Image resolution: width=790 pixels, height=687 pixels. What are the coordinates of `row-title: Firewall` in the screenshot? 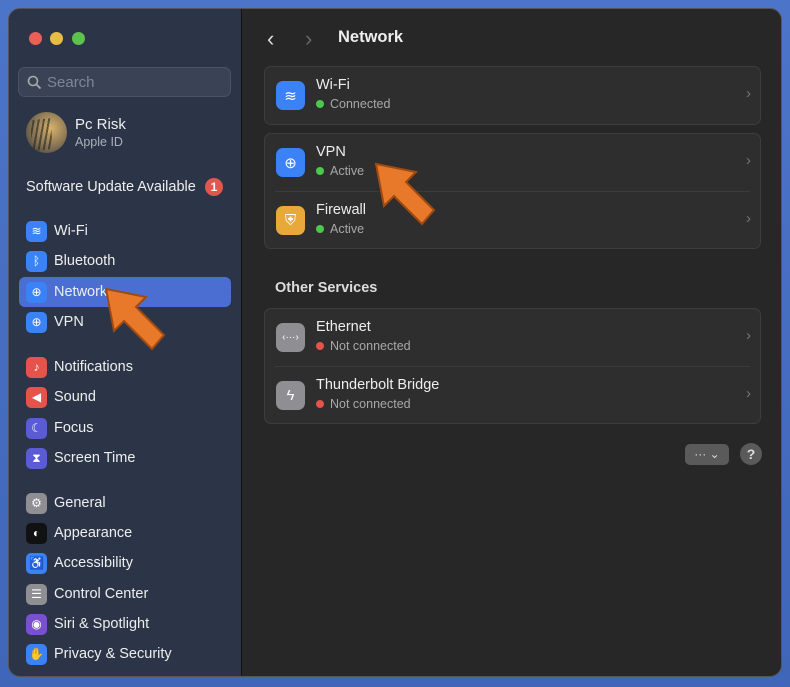 It's located at (341, 210).